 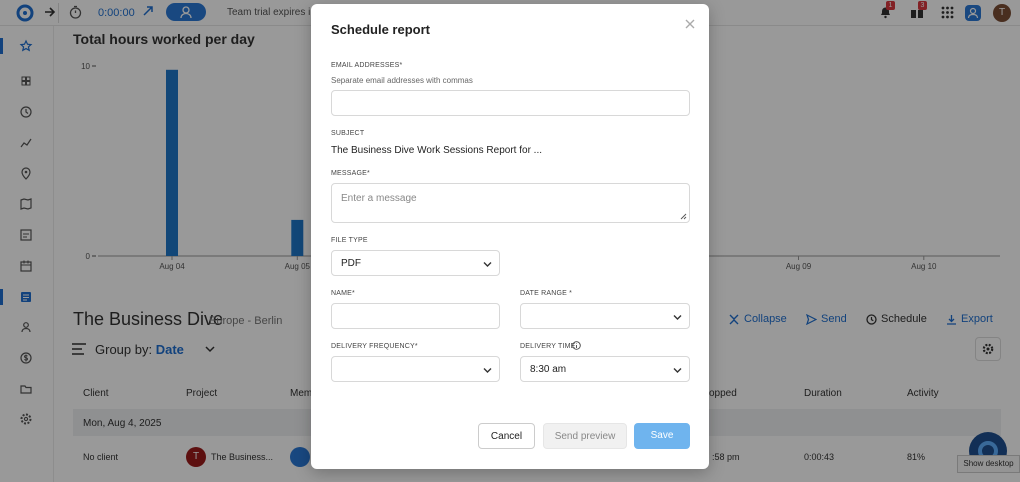 I want to click on resize-handle-icon, so click(x=683, y=216).